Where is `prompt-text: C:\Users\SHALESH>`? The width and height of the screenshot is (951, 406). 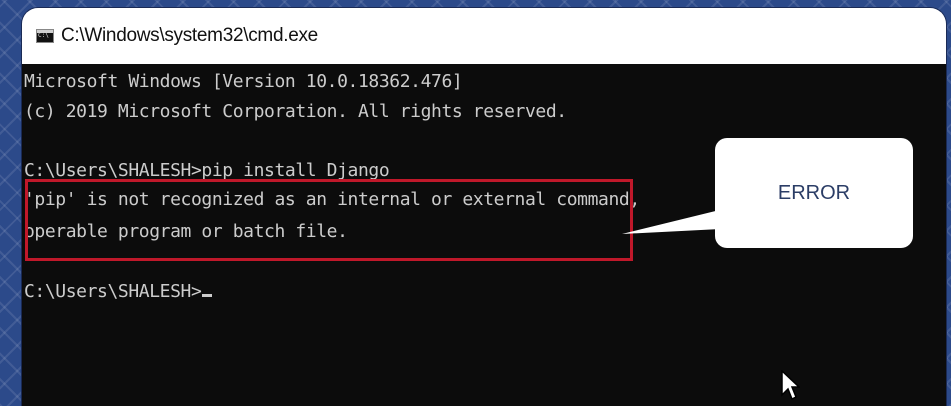
prompt-text: C:\Users\SHALESH> is located at coordinates (113, 291).